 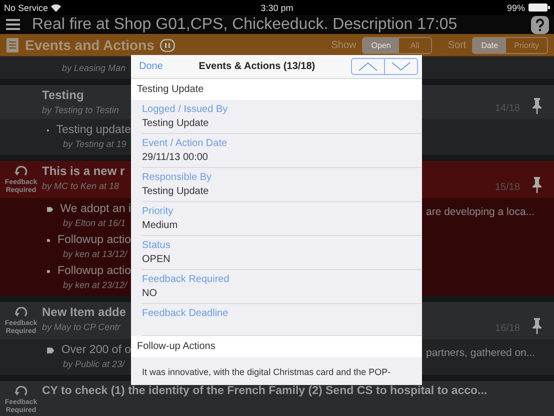 What do you see at coordinates (177, 177) in the screenshot?
I see `field-label: Responsible By` at bounding box center [177, 177].